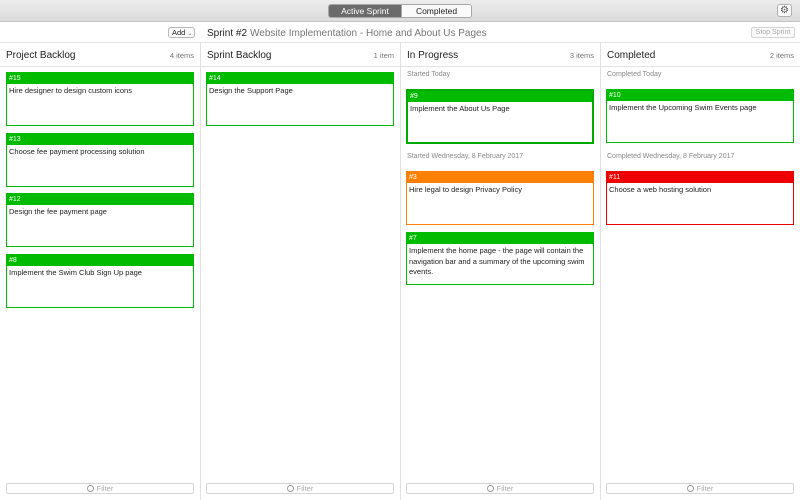  Describe the element at coordinates (700, 177) in the screenshot. I see `card-id: #11` at that location.